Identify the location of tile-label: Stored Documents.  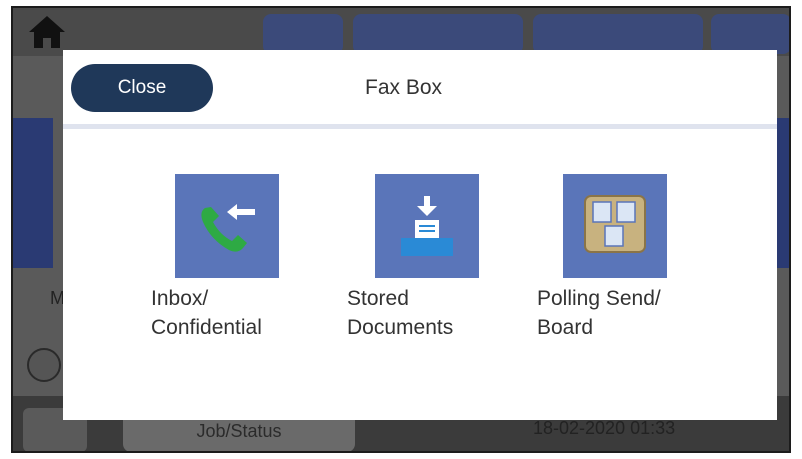
(400, 313).